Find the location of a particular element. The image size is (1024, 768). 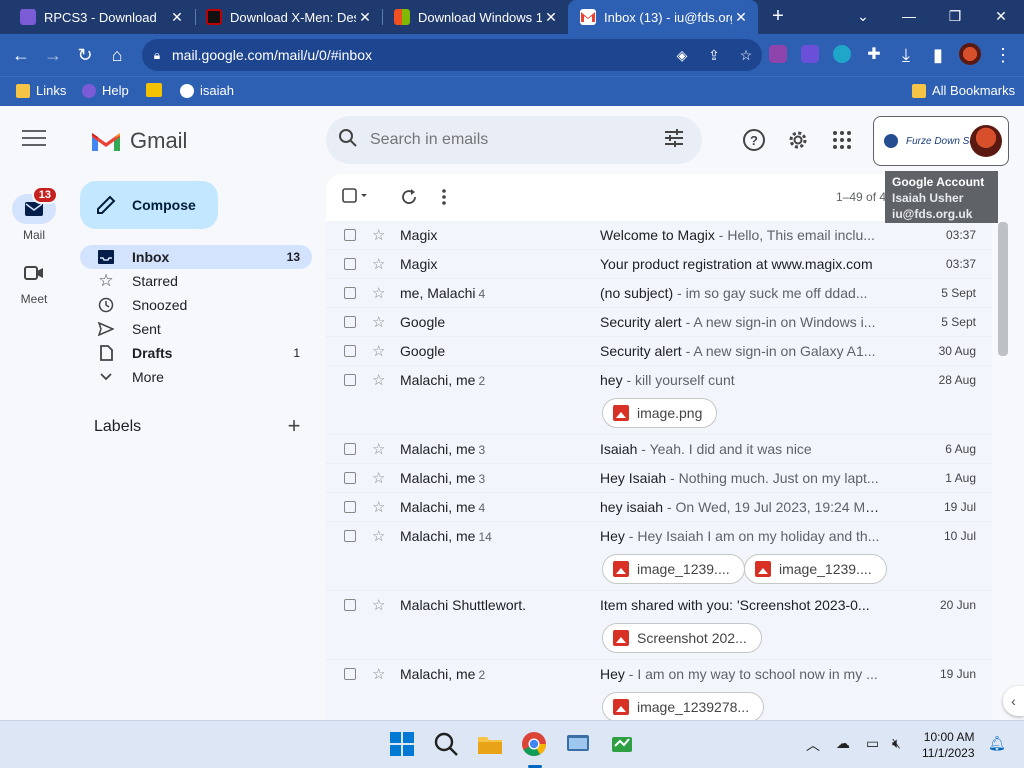

main-menu-icon is located at coordinates (34, 140).